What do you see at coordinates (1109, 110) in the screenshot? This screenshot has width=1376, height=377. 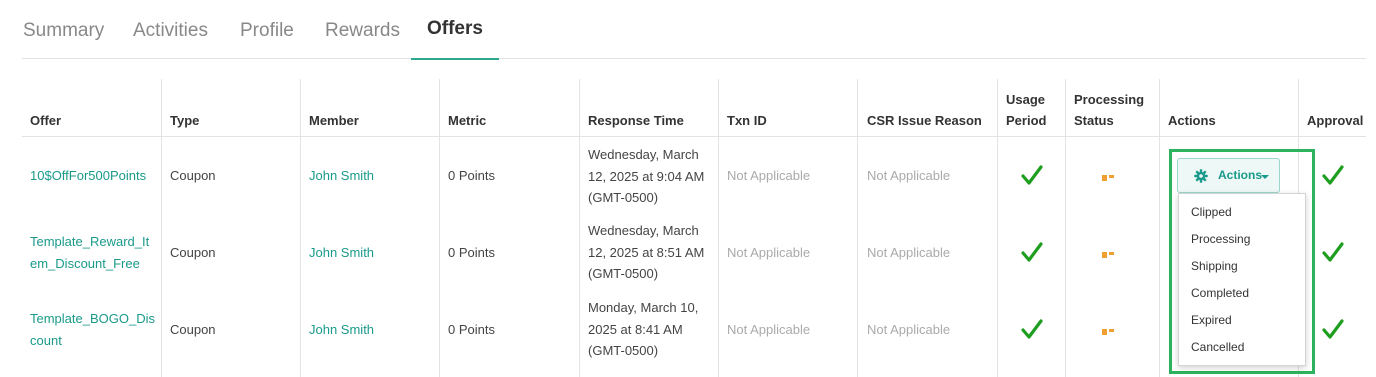 I see `col-header-processing-status: Processing Status` at bounding box center [1109, 110].